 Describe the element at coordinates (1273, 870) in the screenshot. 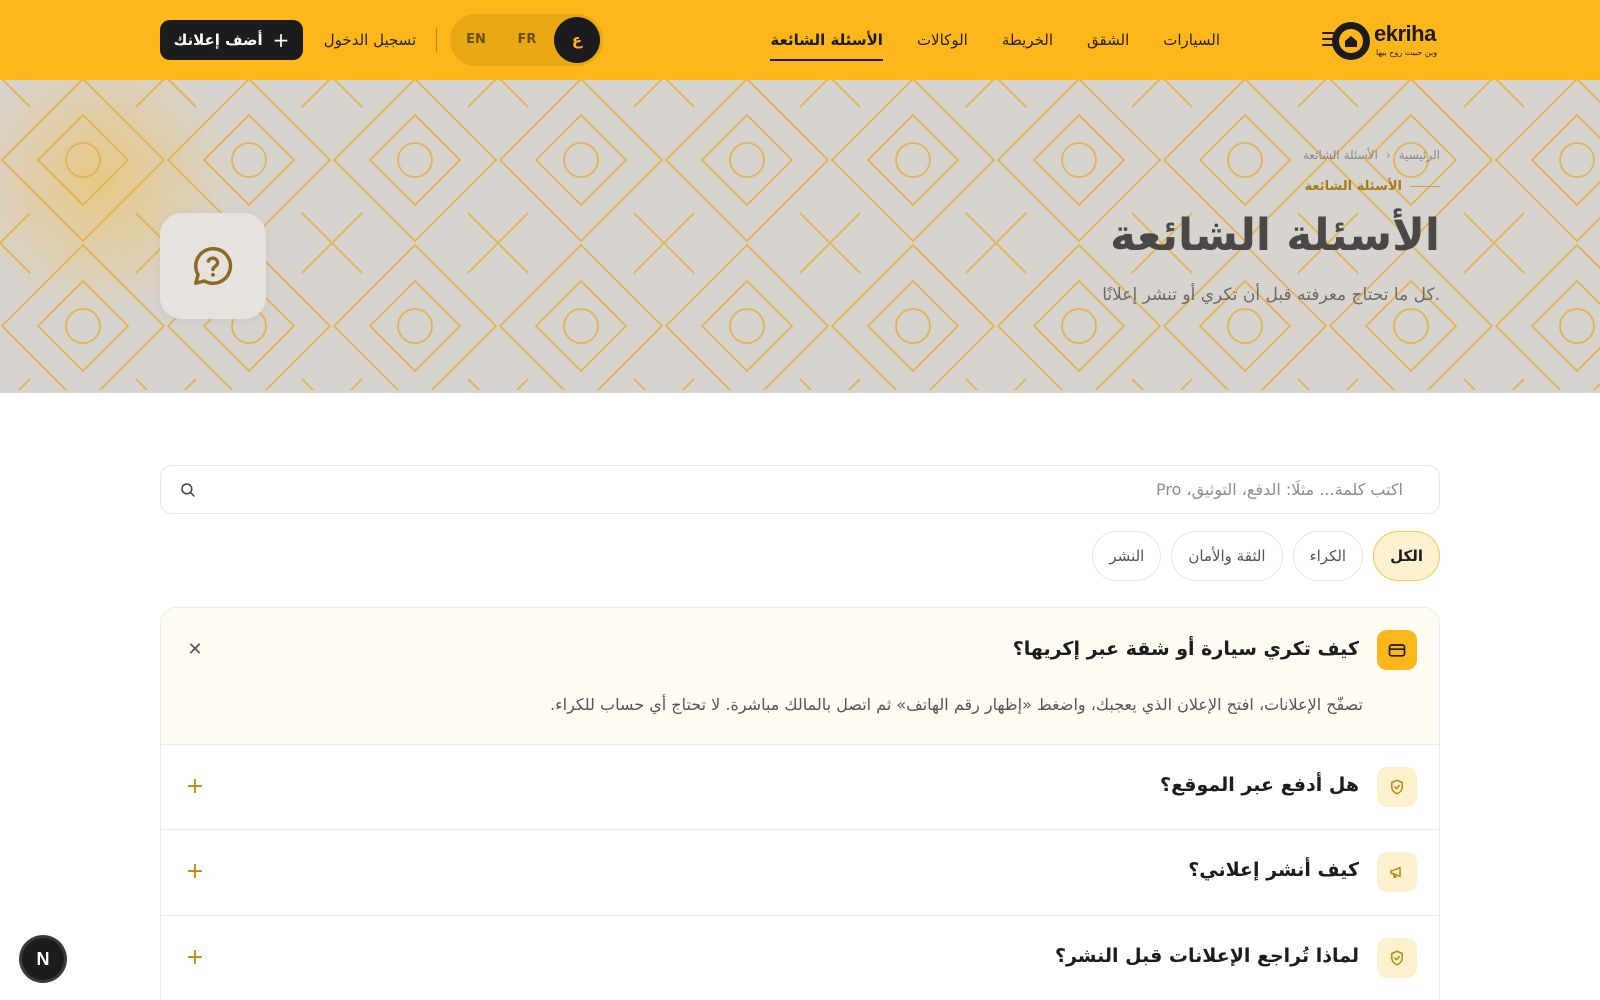

I see `faq-question: كيف أنشر إعلاني؟` at that location.